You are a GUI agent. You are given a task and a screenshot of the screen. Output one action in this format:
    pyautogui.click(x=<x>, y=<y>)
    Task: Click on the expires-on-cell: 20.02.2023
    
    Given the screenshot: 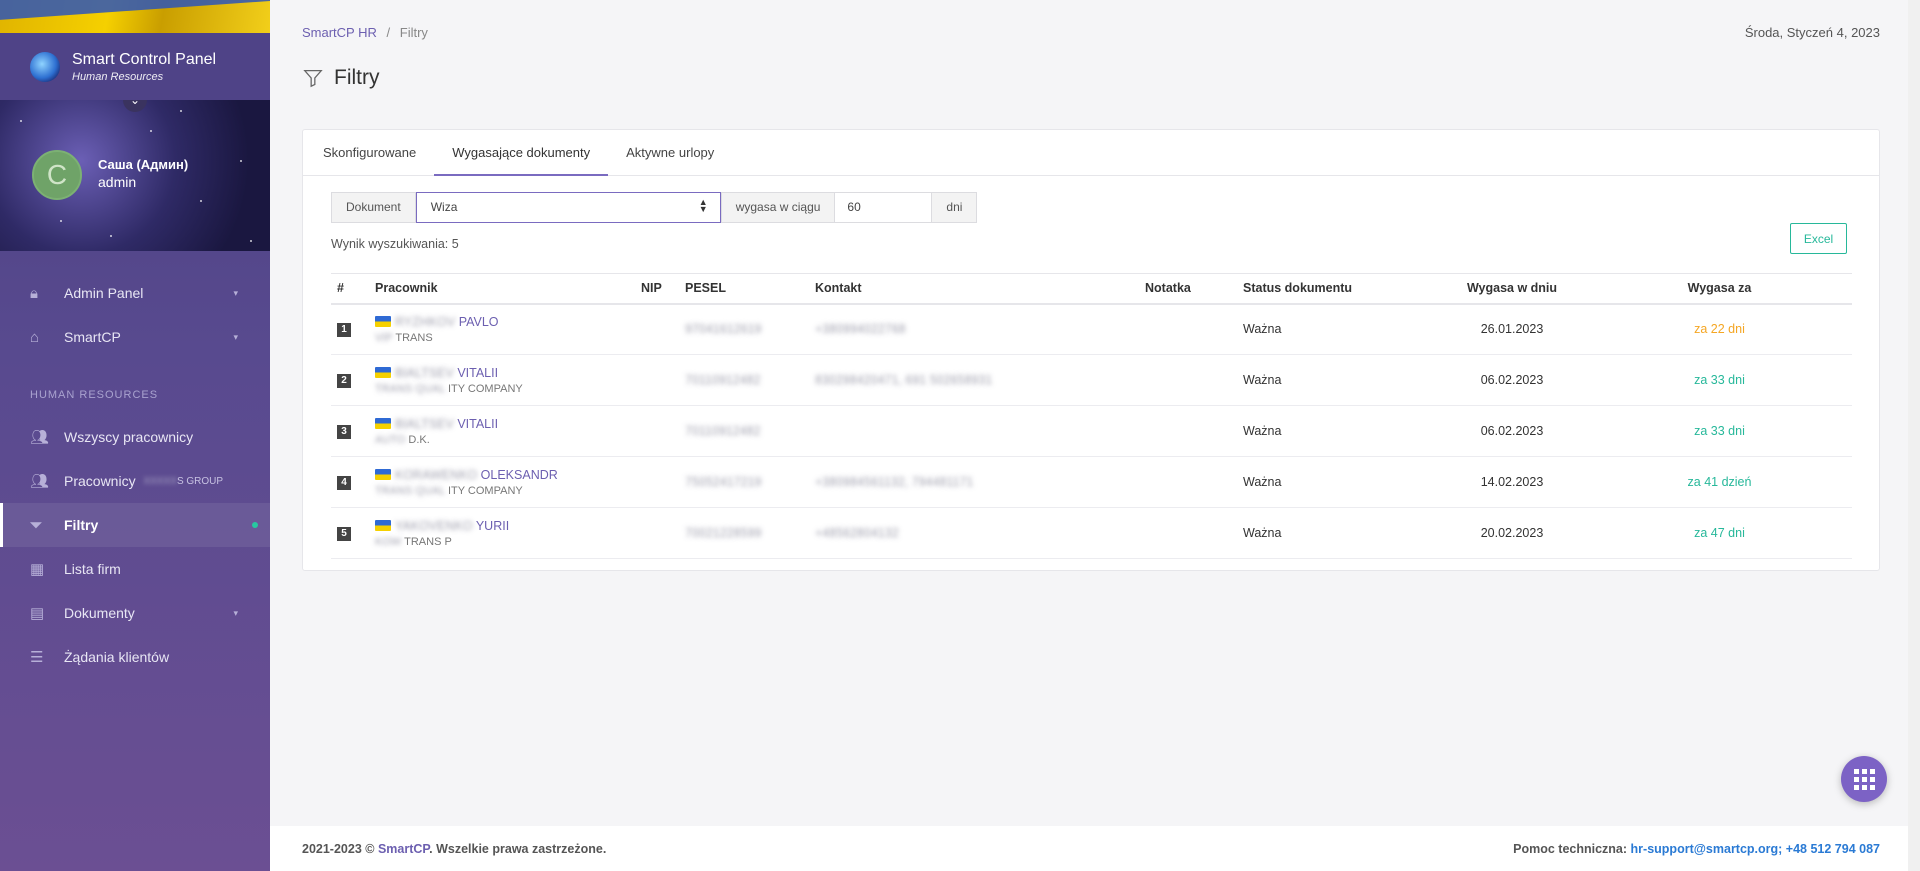 What is the action you would take?
    pyautogui.click(x=1512, y=533)
    